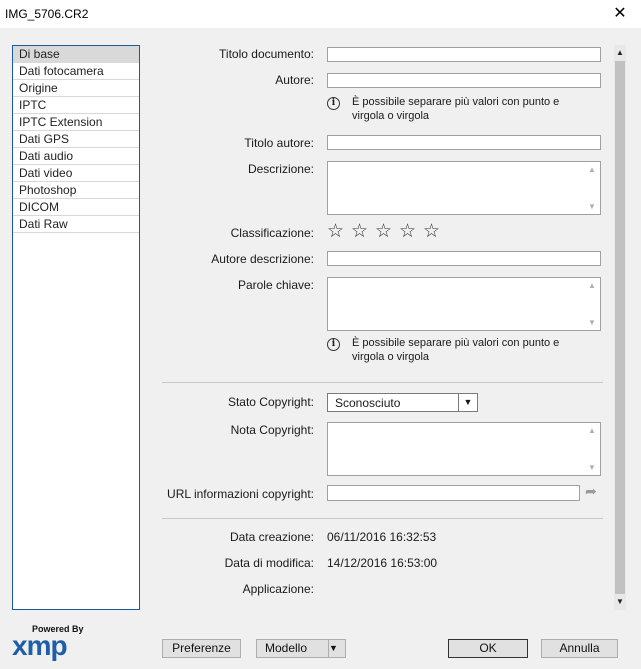 The height and width of the screenshot is (669, 641). What do you see at coordinates (382, 537) in the screenshot?
I see `data-creazione-value: 06/11/2016 16:32:53` at bounding box center [382, 537].